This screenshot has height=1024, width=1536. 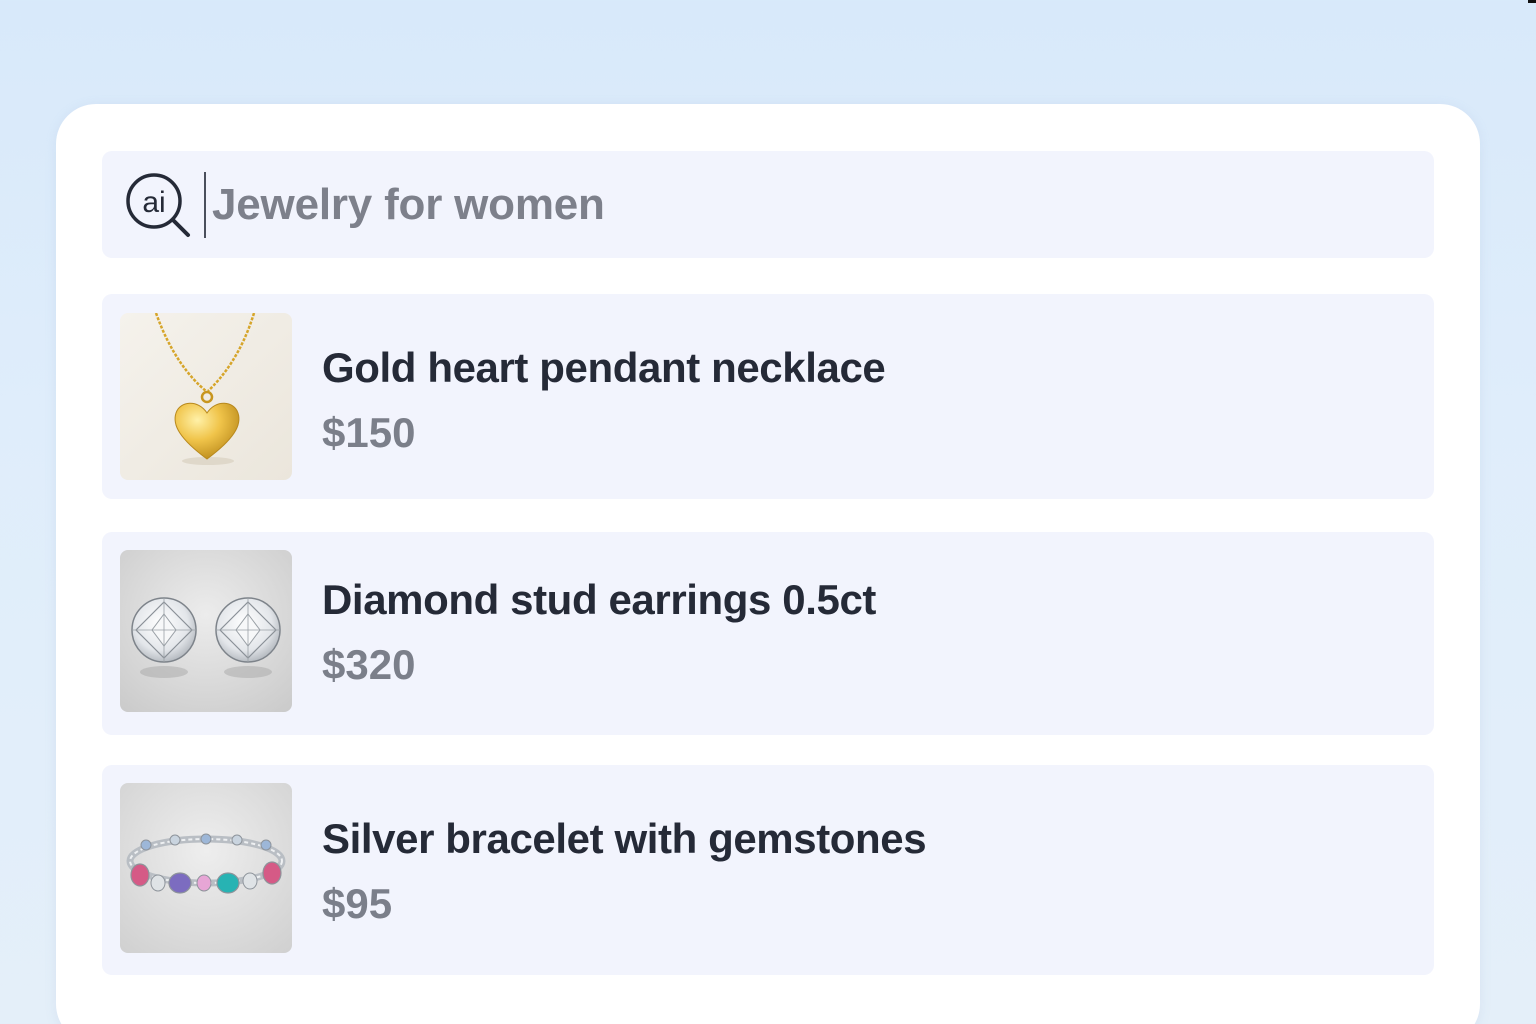 I want to click on gemstone-bracelet-image, so click(x=206, y=868).